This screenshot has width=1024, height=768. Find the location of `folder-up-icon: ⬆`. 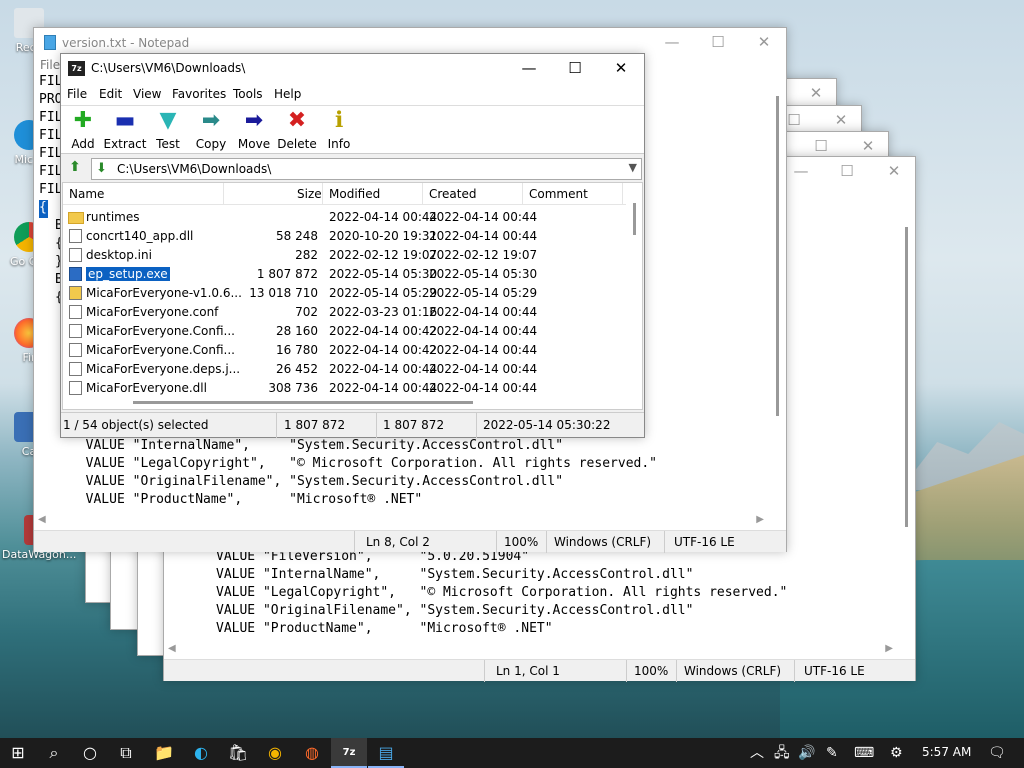

folder-up-icon: ⬆ is located at coordinates (75, 169).